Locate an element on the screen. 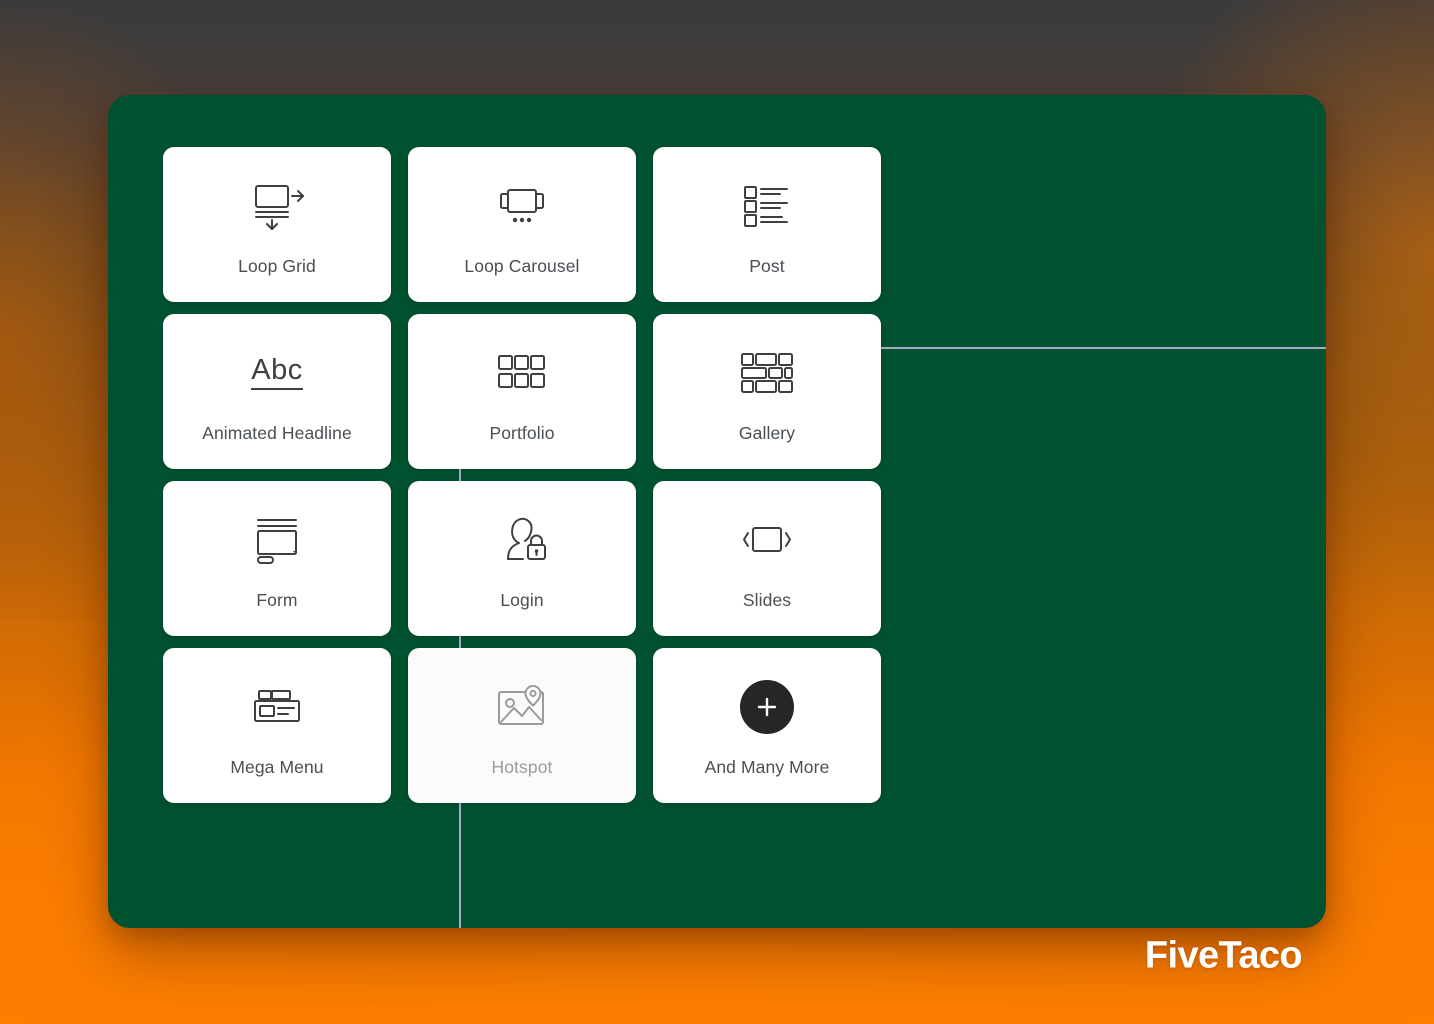 The width and height of the screenshot is (1434, 1024). widget-card-label: Gallery is located at coordinates (767, 432).